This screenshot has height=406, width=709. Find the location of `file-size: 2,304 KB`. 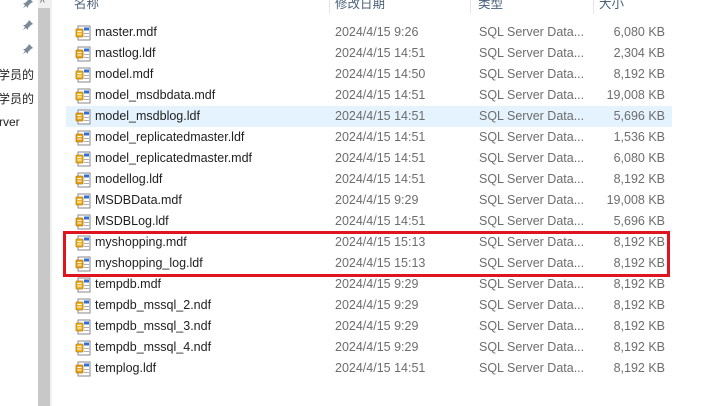

file-size: 2,304 KB is located at coordinates (639, 53).